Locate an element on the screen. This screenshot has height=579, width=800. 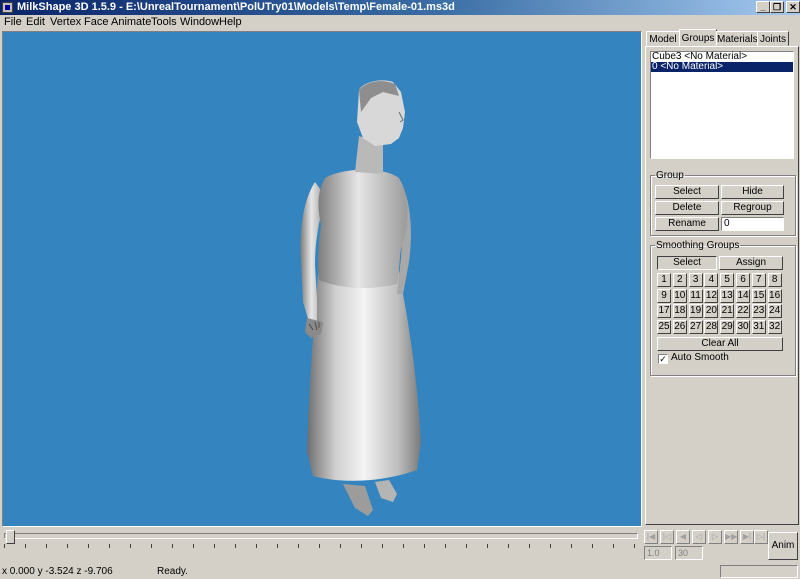
smoothing-group-10-button: 10 is located at coordinates (679, 295).